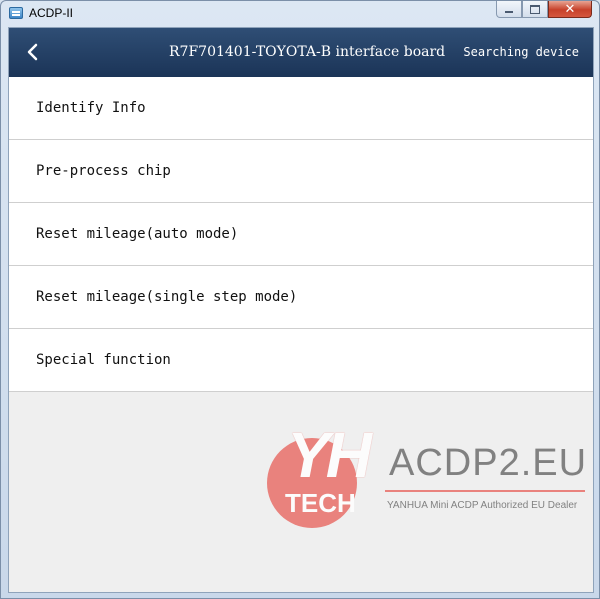 Image resolution: width=600 pixels, height=599 pixels. Describe the element at coordinates (307, 52) in the screenshot. I see `page-title: R7F701401-TOYOTA-B interface board` at that location.